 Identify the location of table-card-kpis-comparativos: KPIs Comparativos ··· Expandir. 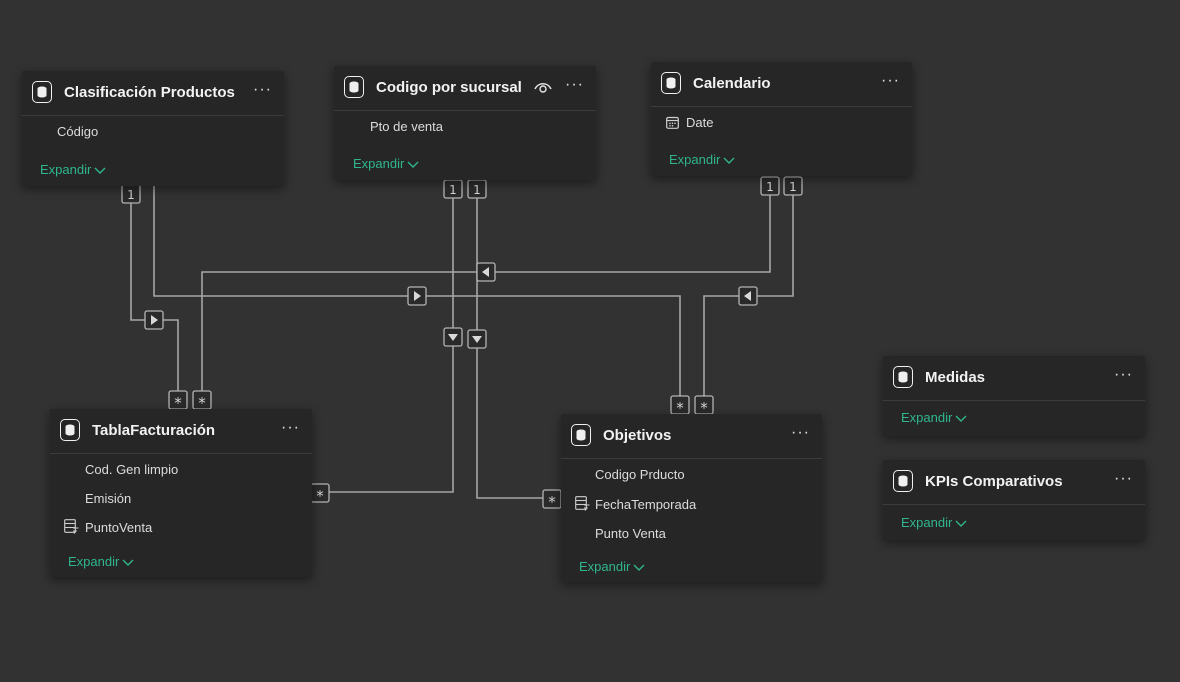
(1014, 500).